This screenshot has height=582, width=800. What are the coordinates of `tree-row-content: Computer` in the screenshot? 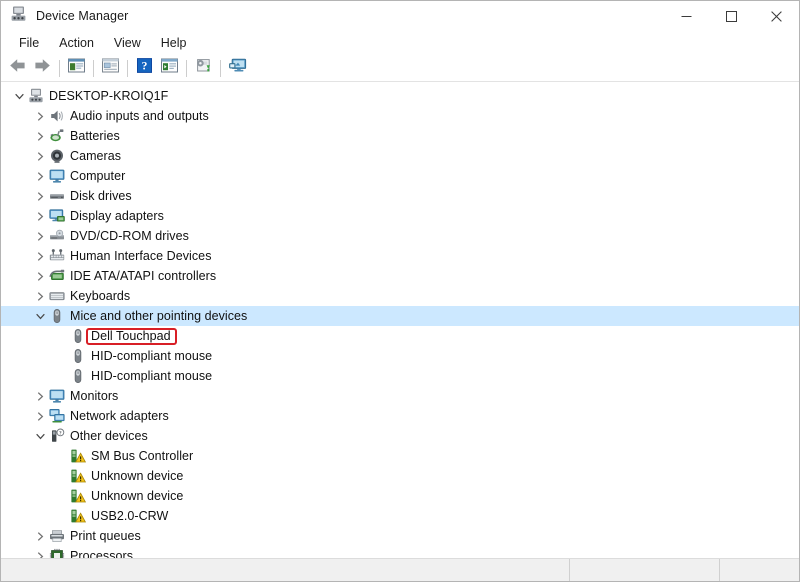 It's located at (86, 176).